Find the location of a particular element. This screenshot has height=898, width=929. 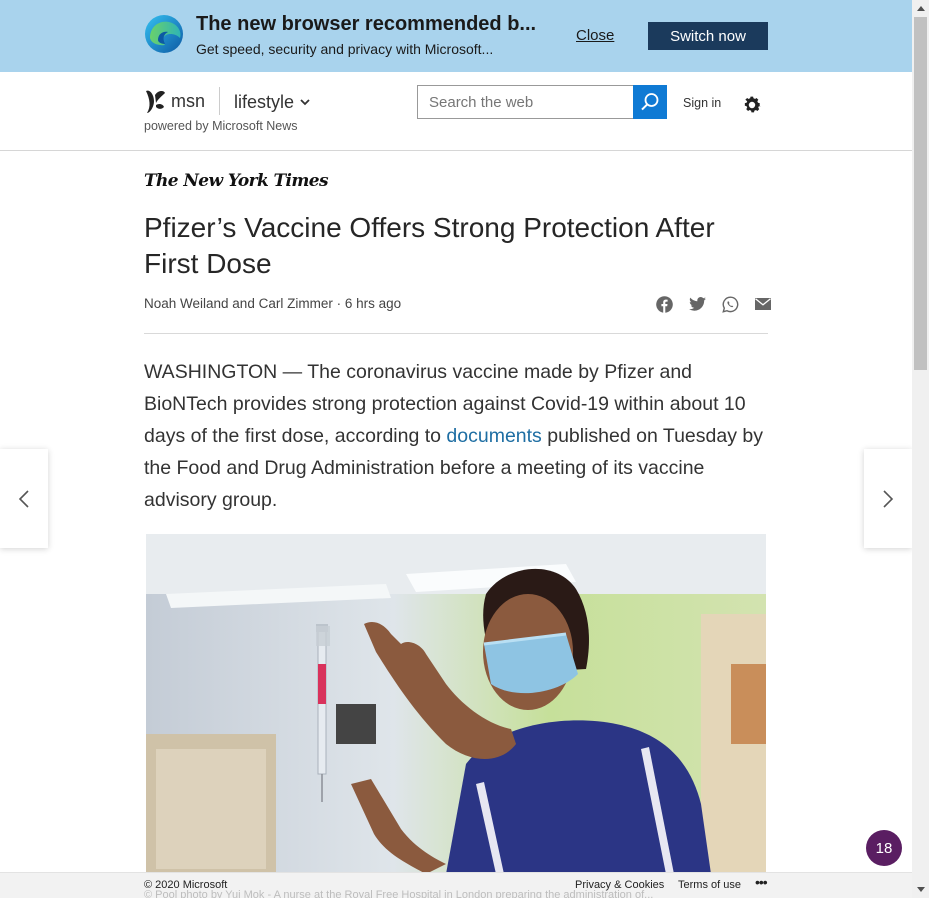

banner-close-link: Close is located at coordinates (595, 35).